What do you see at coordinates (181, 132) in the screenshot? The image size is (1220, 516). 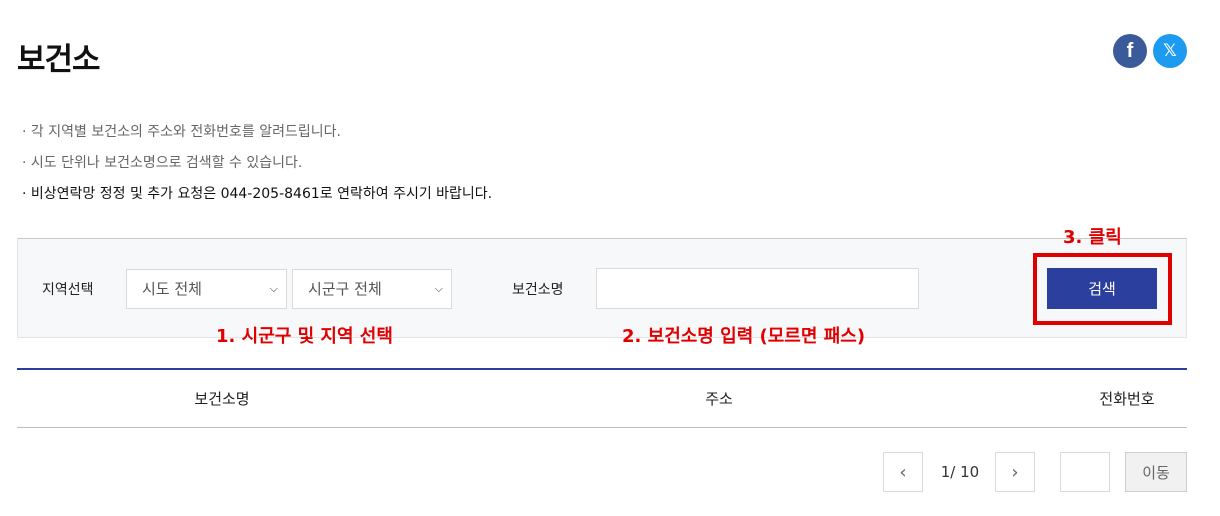 I see `note-item: · 각 지역별 보건소의 주소와 전화번호를 알려드립니다.` at bounding box center [181, 132].